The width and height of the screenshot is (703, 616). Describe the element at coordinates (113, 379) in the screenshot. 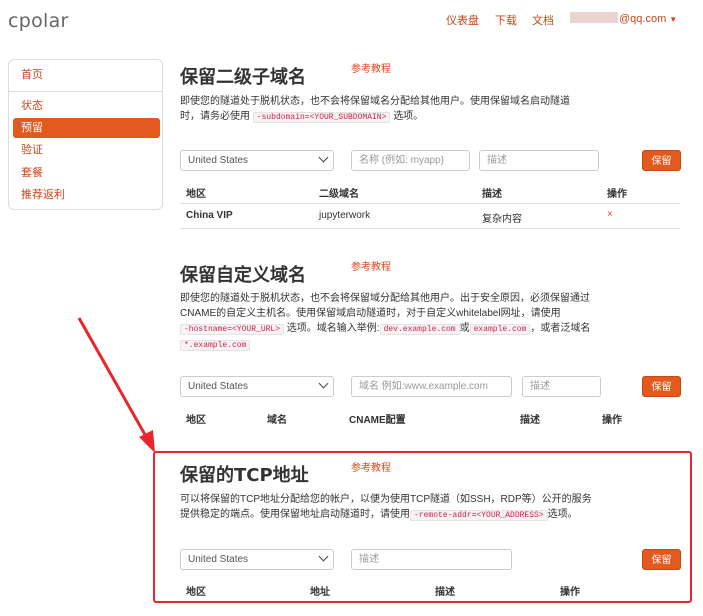

I see `arrow-shaft` at that location.